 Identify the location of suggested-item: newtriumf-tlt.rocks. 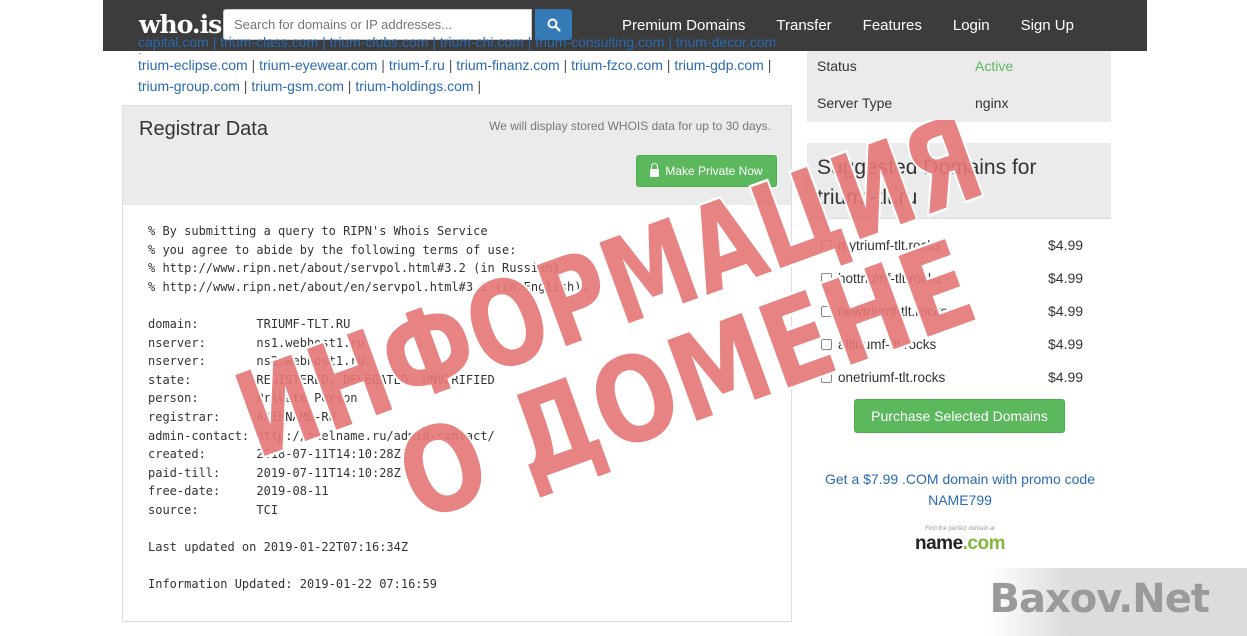
(884, 311).